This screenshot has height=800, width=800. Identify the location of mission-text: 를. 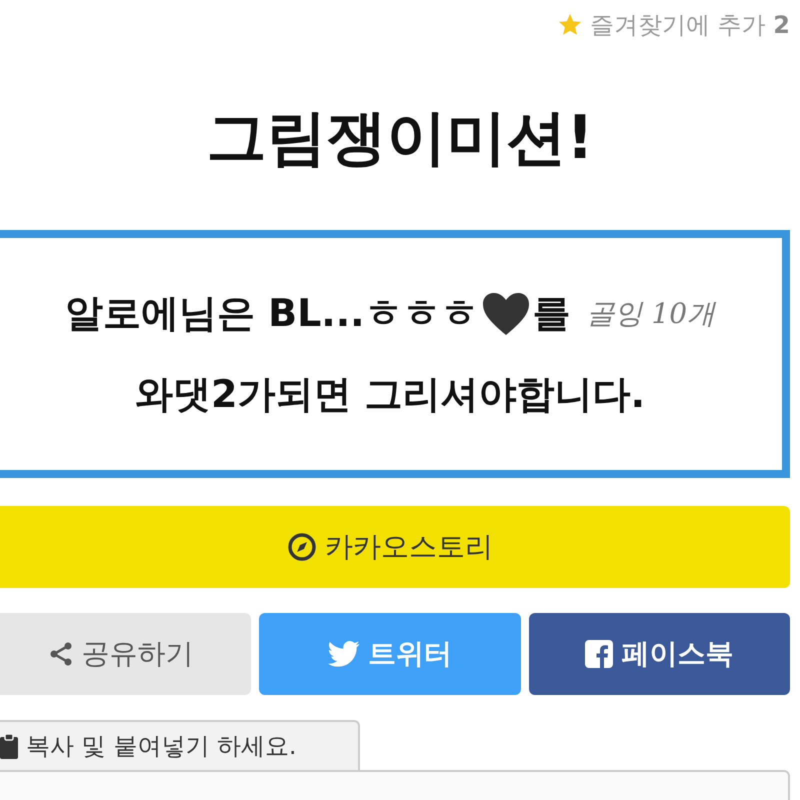
(551, 313).